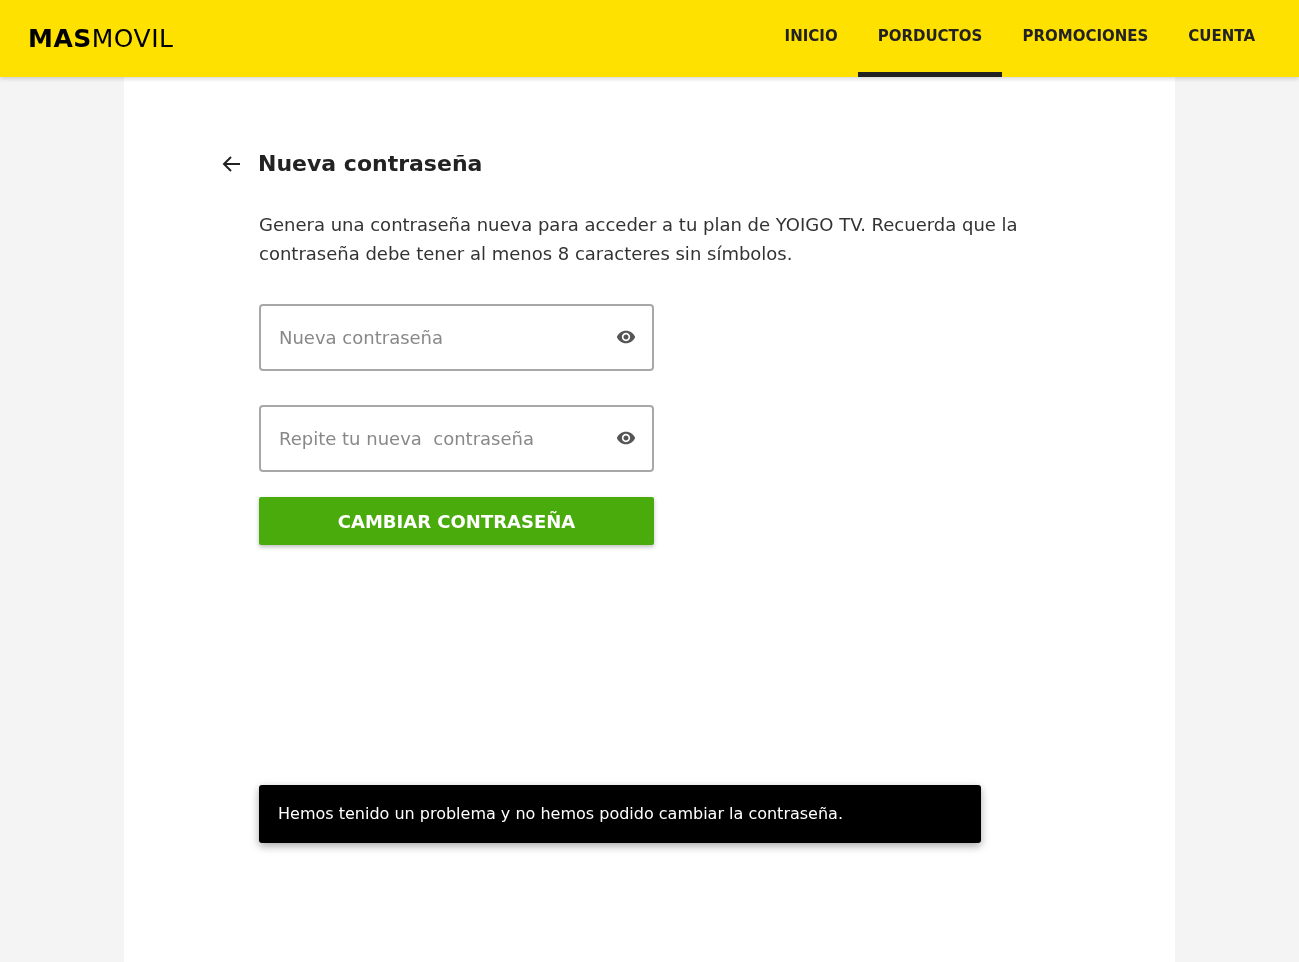 This screenshot has height=962, width=1299. Describe the element at coordinates (1221, 38) in the screenshot. I see `nav-tab: CUENTA` at that location.